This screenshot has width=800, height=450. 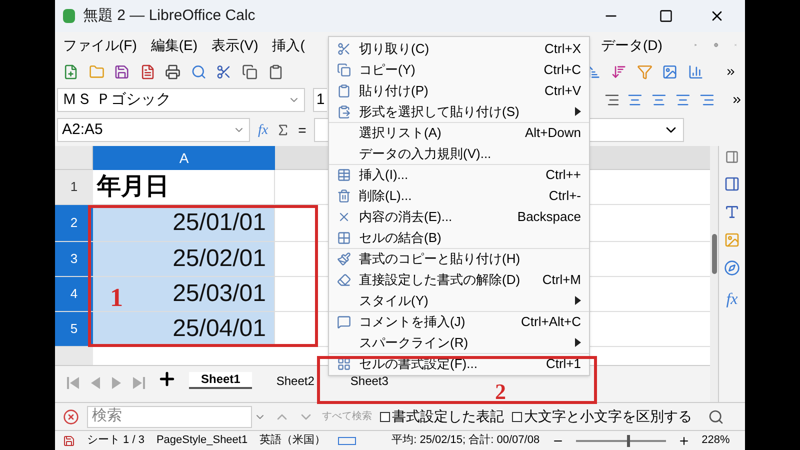 I want to click on overflow-icon, so click(x=737, y=100).